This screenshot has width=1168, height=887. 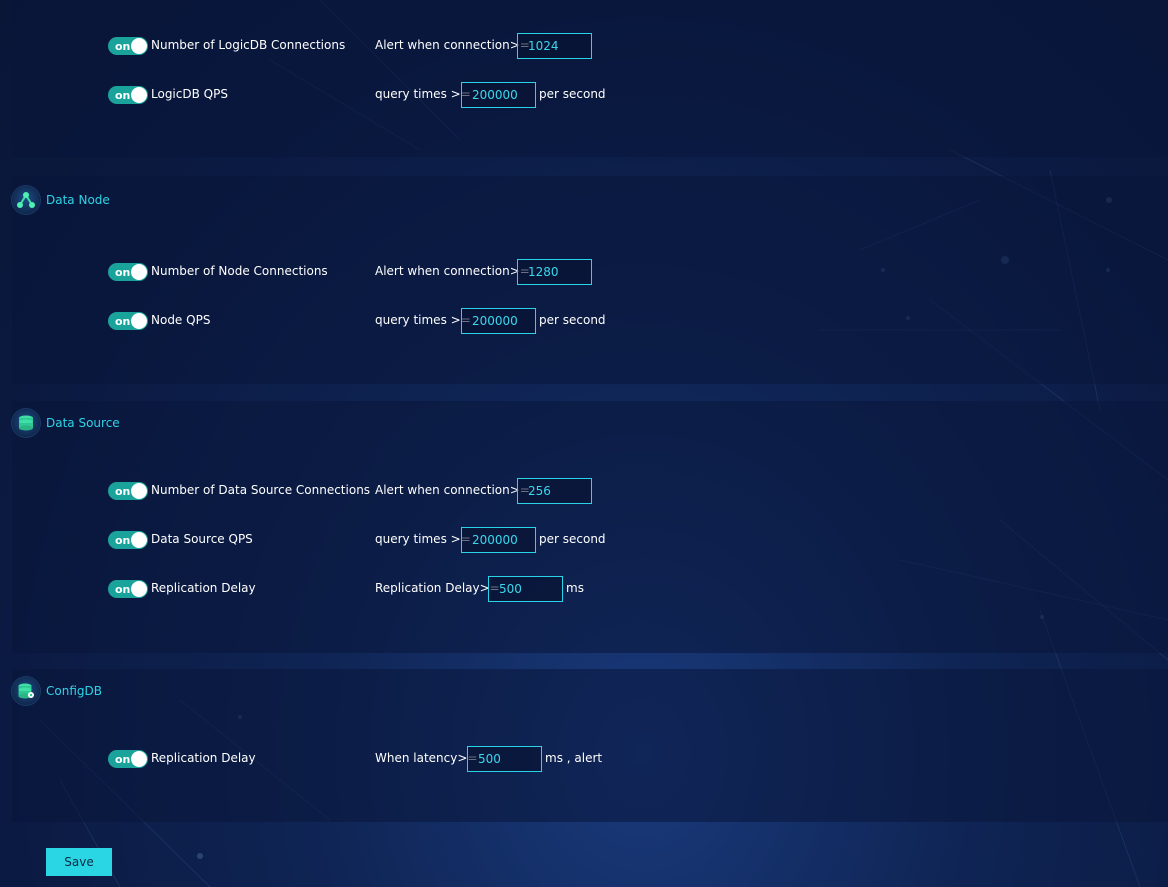 What do you see at coordinates (202, 539) in the screenshot?
I see `row-label: Data Source QPS` at bounding box center [202, 539].